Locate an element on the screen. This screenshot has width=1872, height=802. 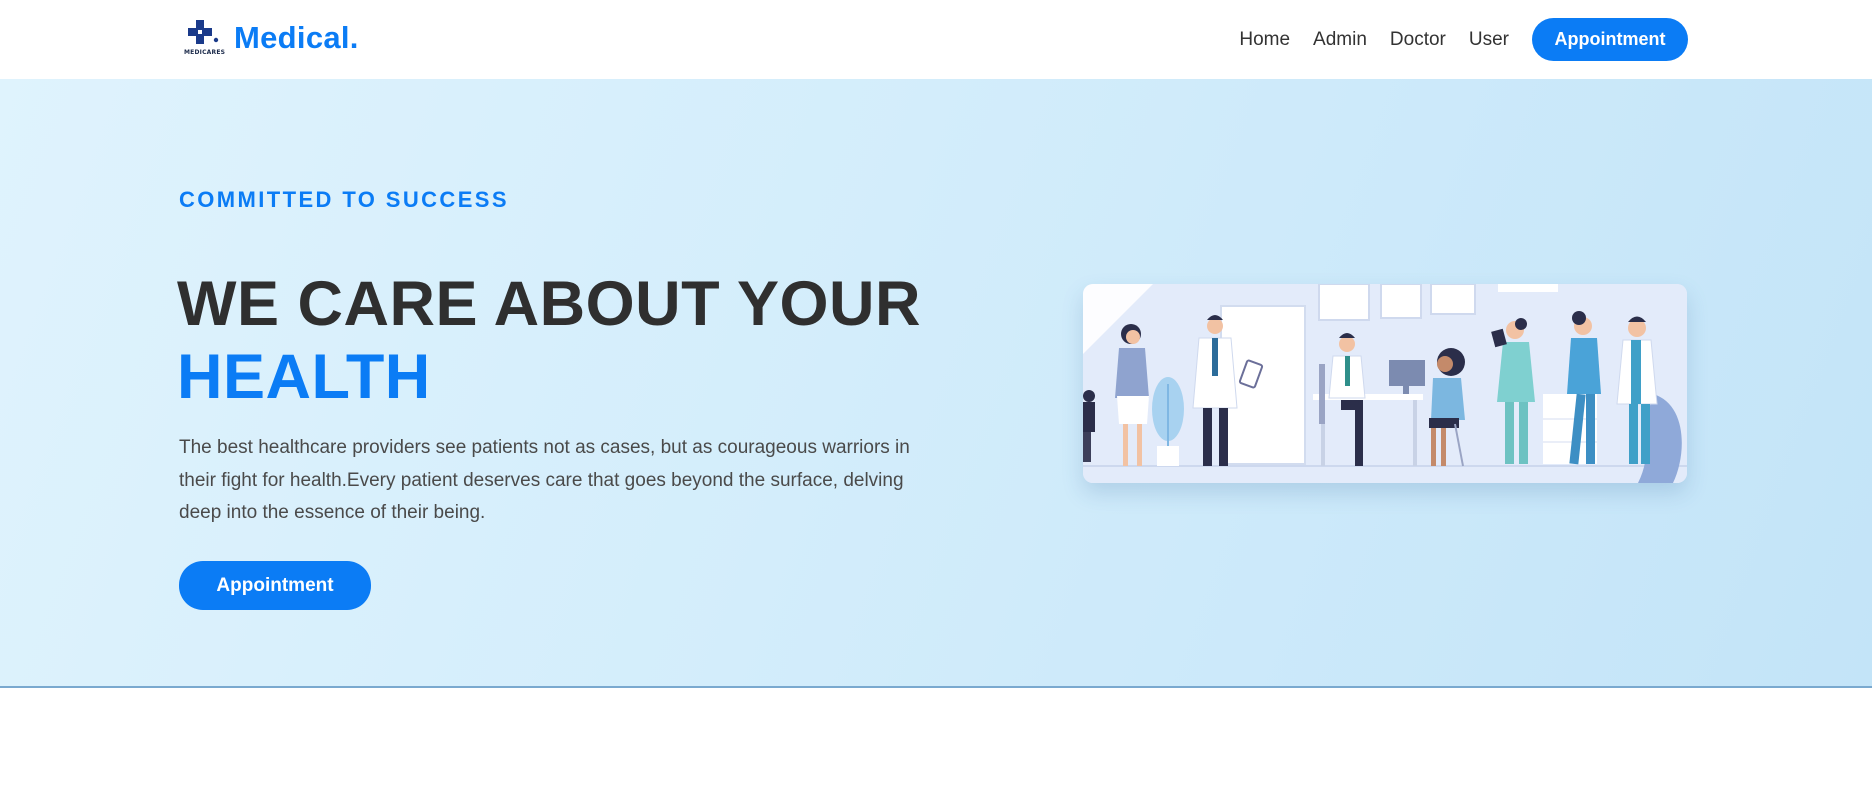
nav-link-admin: Admin is located at coordinates (1340, 40).